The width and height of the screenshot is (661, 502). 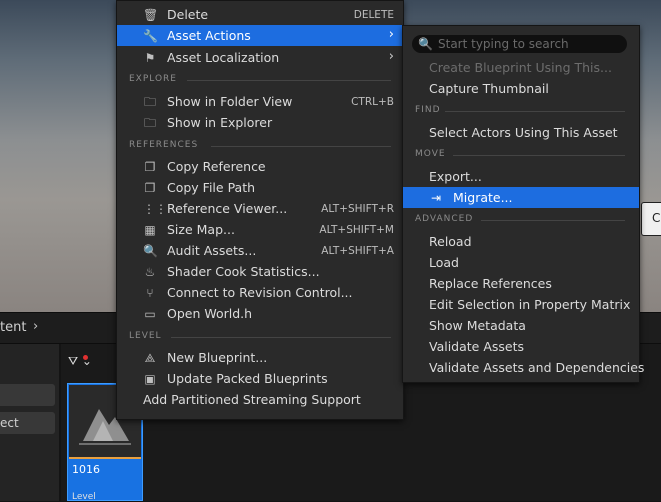 What do you see at coordinates (521, 132) in the screenshot?
I see `menu-item-select-actors-using-asset: Select Actors Using This Asset` at bounding box center [521, 132].